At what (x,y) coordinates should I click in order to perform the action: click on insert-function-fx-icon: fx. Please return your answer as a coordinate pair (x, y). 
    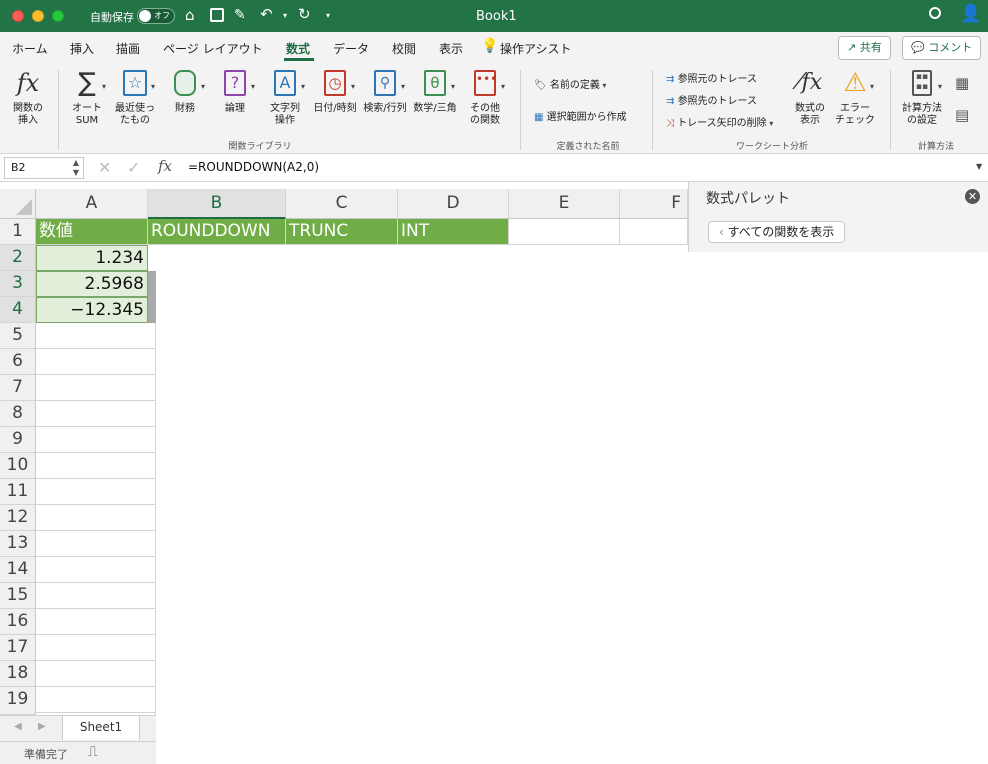
    Looking at the image, I should click on (165, 166).